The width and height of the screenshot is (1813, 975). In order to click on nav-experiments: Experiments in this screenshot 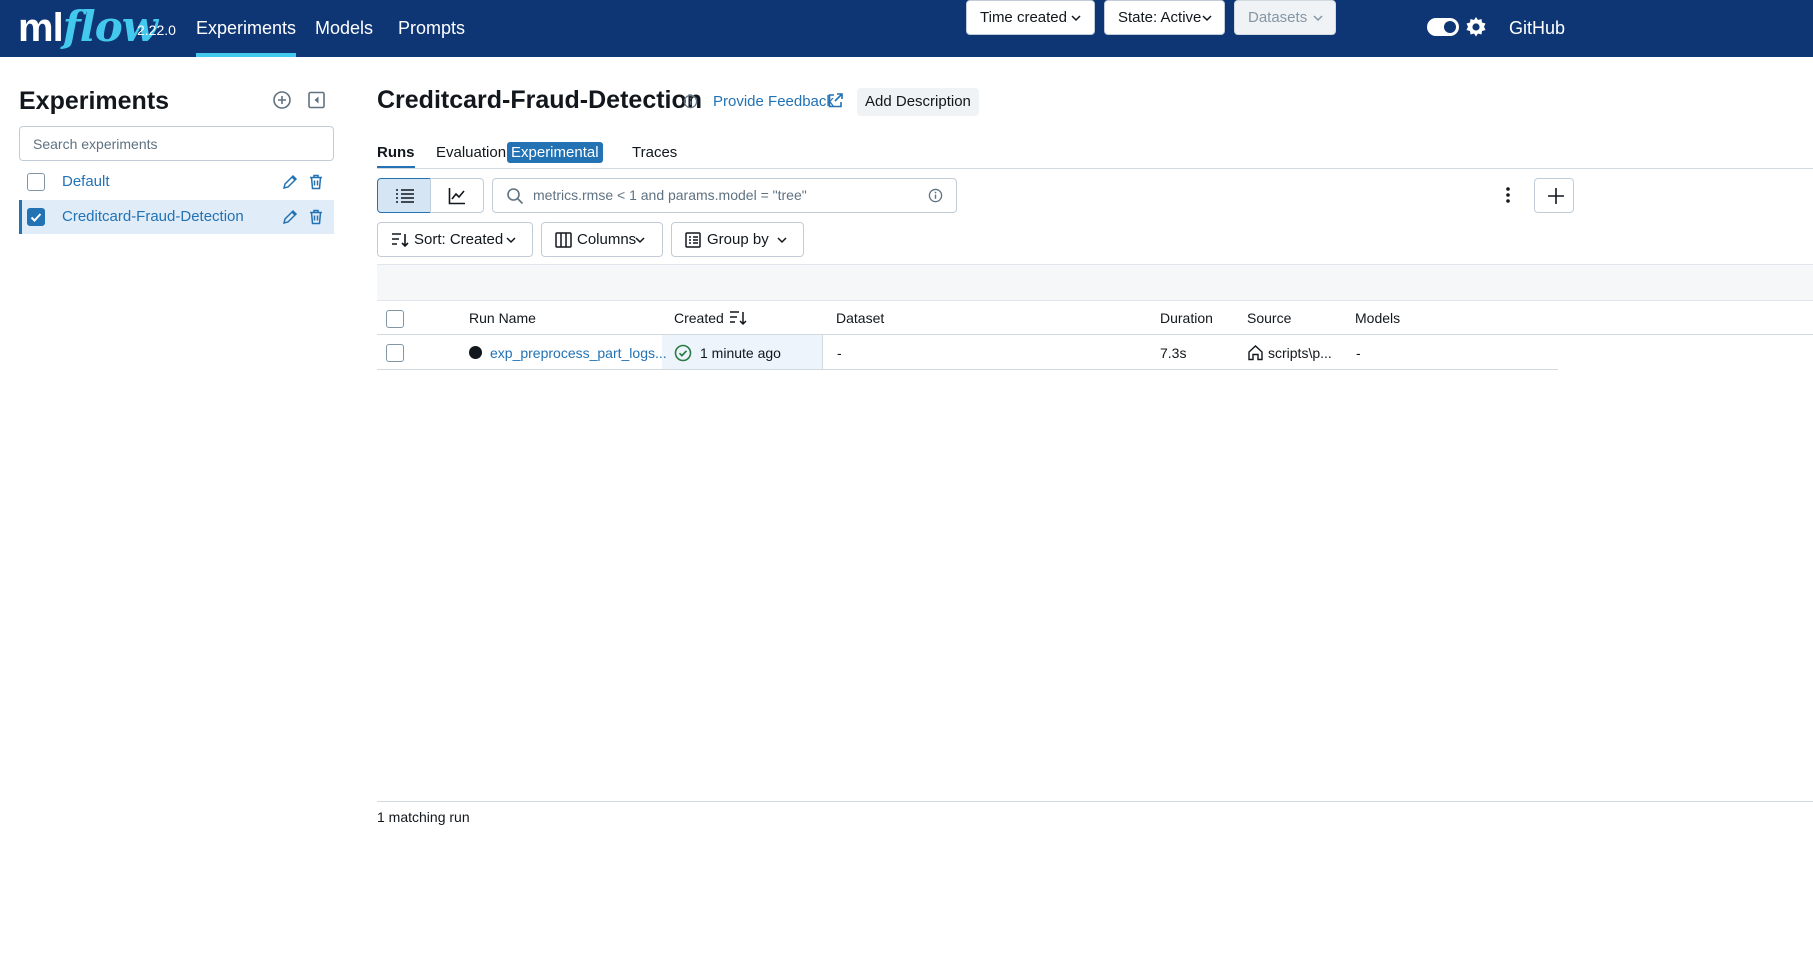, I will do `click(246, 28)`.